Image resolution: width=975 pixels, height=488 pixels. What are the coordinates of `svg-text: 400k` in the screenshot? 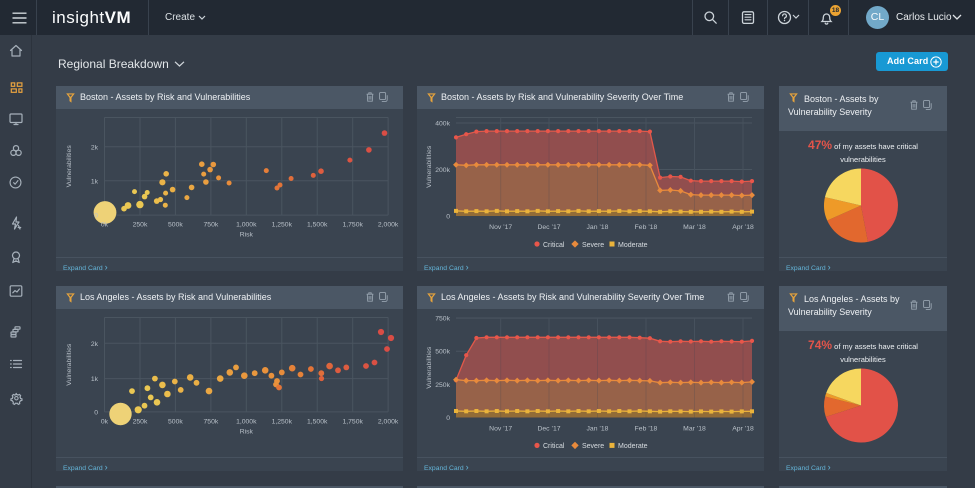 It's located at (442, 124).